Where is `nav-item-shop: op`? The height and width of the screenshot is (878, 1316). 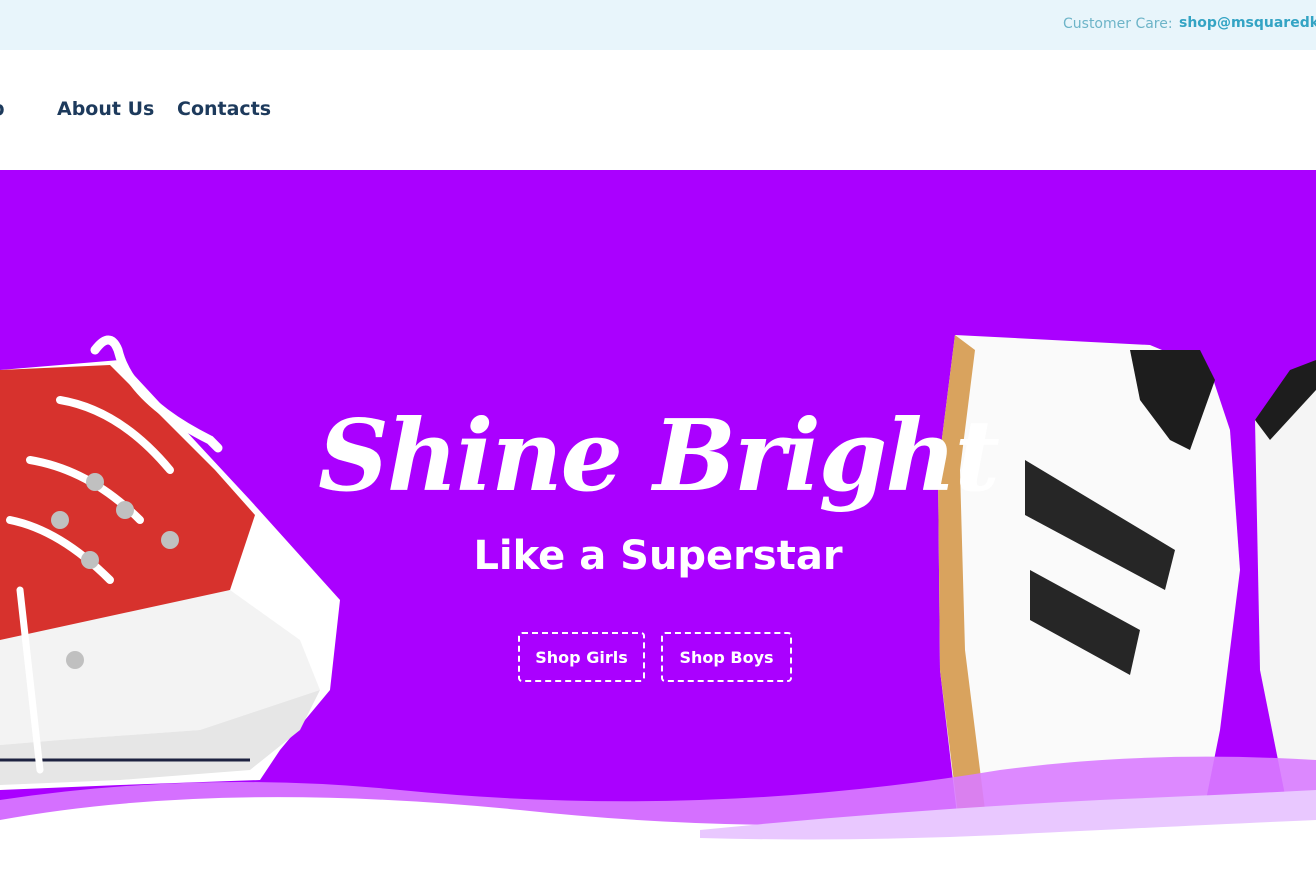 nav-item-shop: op is located at coordinates (2, 109).